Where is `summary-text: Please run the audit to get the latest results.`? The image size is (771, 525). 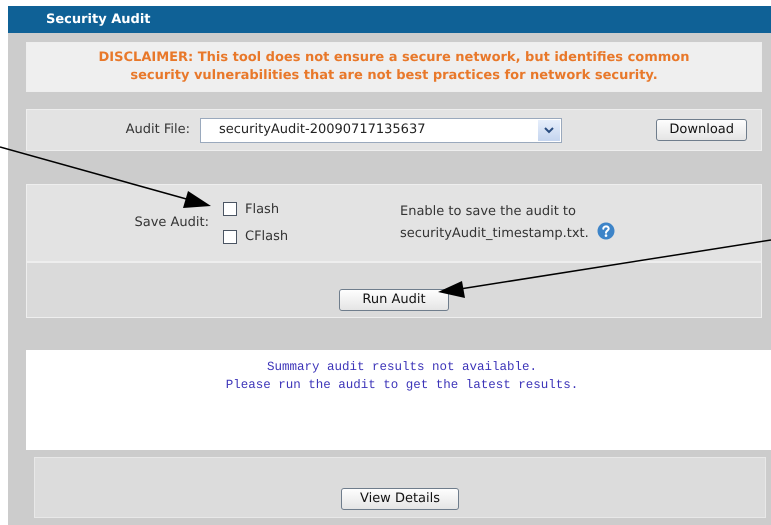
summary-text: Please run the audit to get the latest results. is located at coordinates (402, 385).